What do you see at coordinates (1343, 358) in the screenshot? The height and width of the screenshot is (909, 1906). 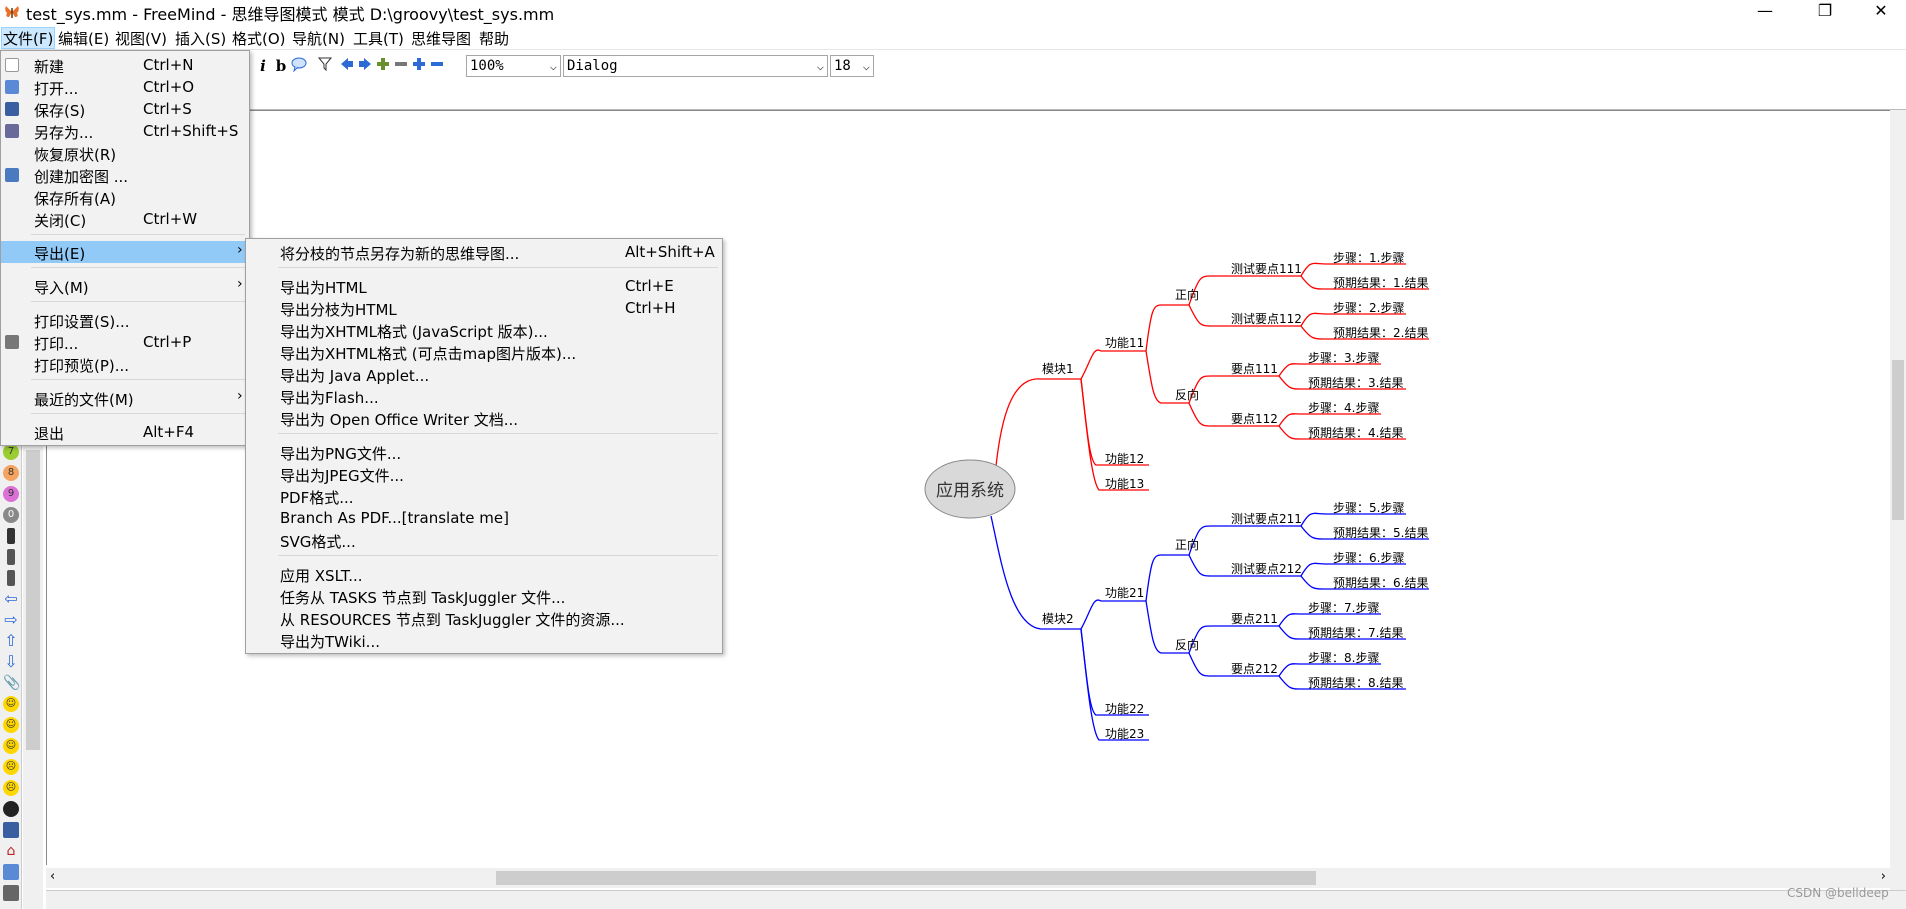 I see `leaf-5: 步骤：3.步骤` at bounding box center [1343, 358].